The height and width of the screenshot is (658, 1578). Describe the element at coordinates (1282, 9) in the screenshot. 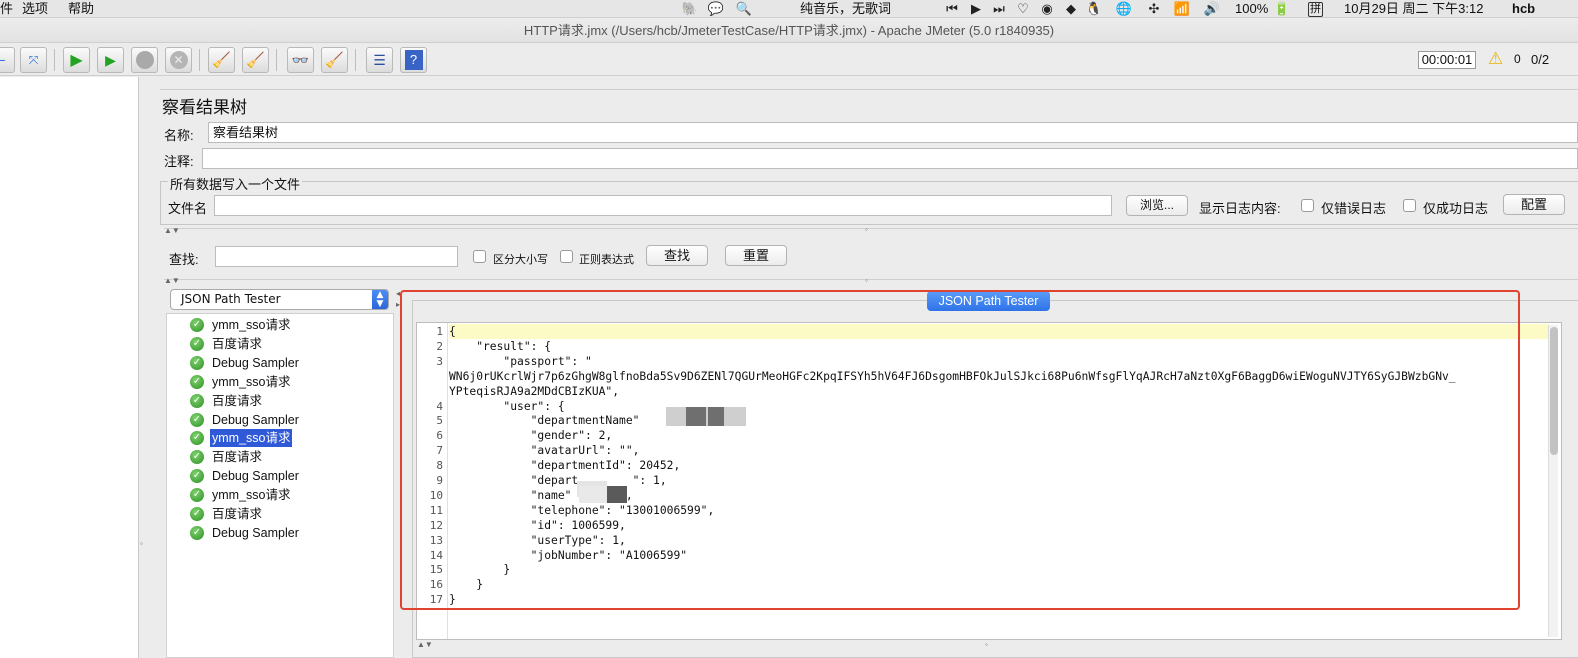

I see `battery-icon: 🔋` at that location.